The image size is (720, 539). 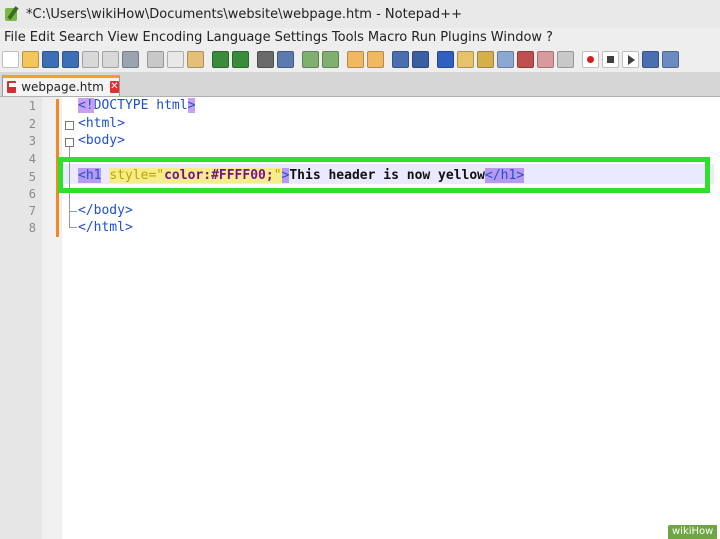 What do you see at coordinates (105, 227) in the screenshot?
I see `code-line-8: </html>` at bounding box center [105, 227].